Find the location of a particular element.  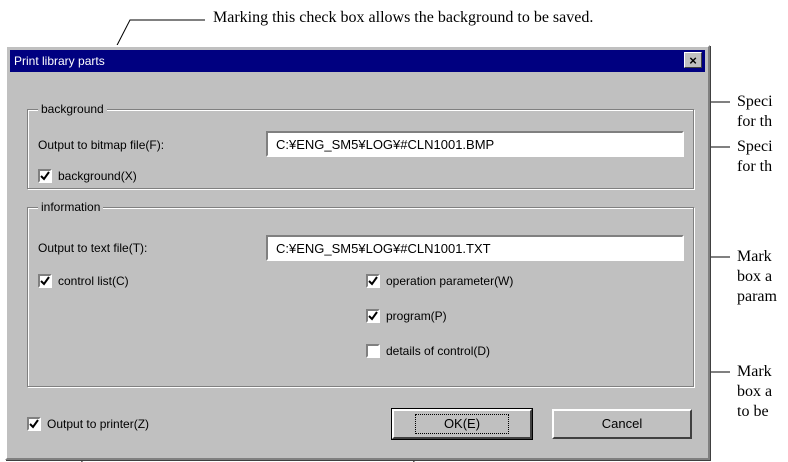

control-list-label: control list(C) is located at coordinates (93, 281).